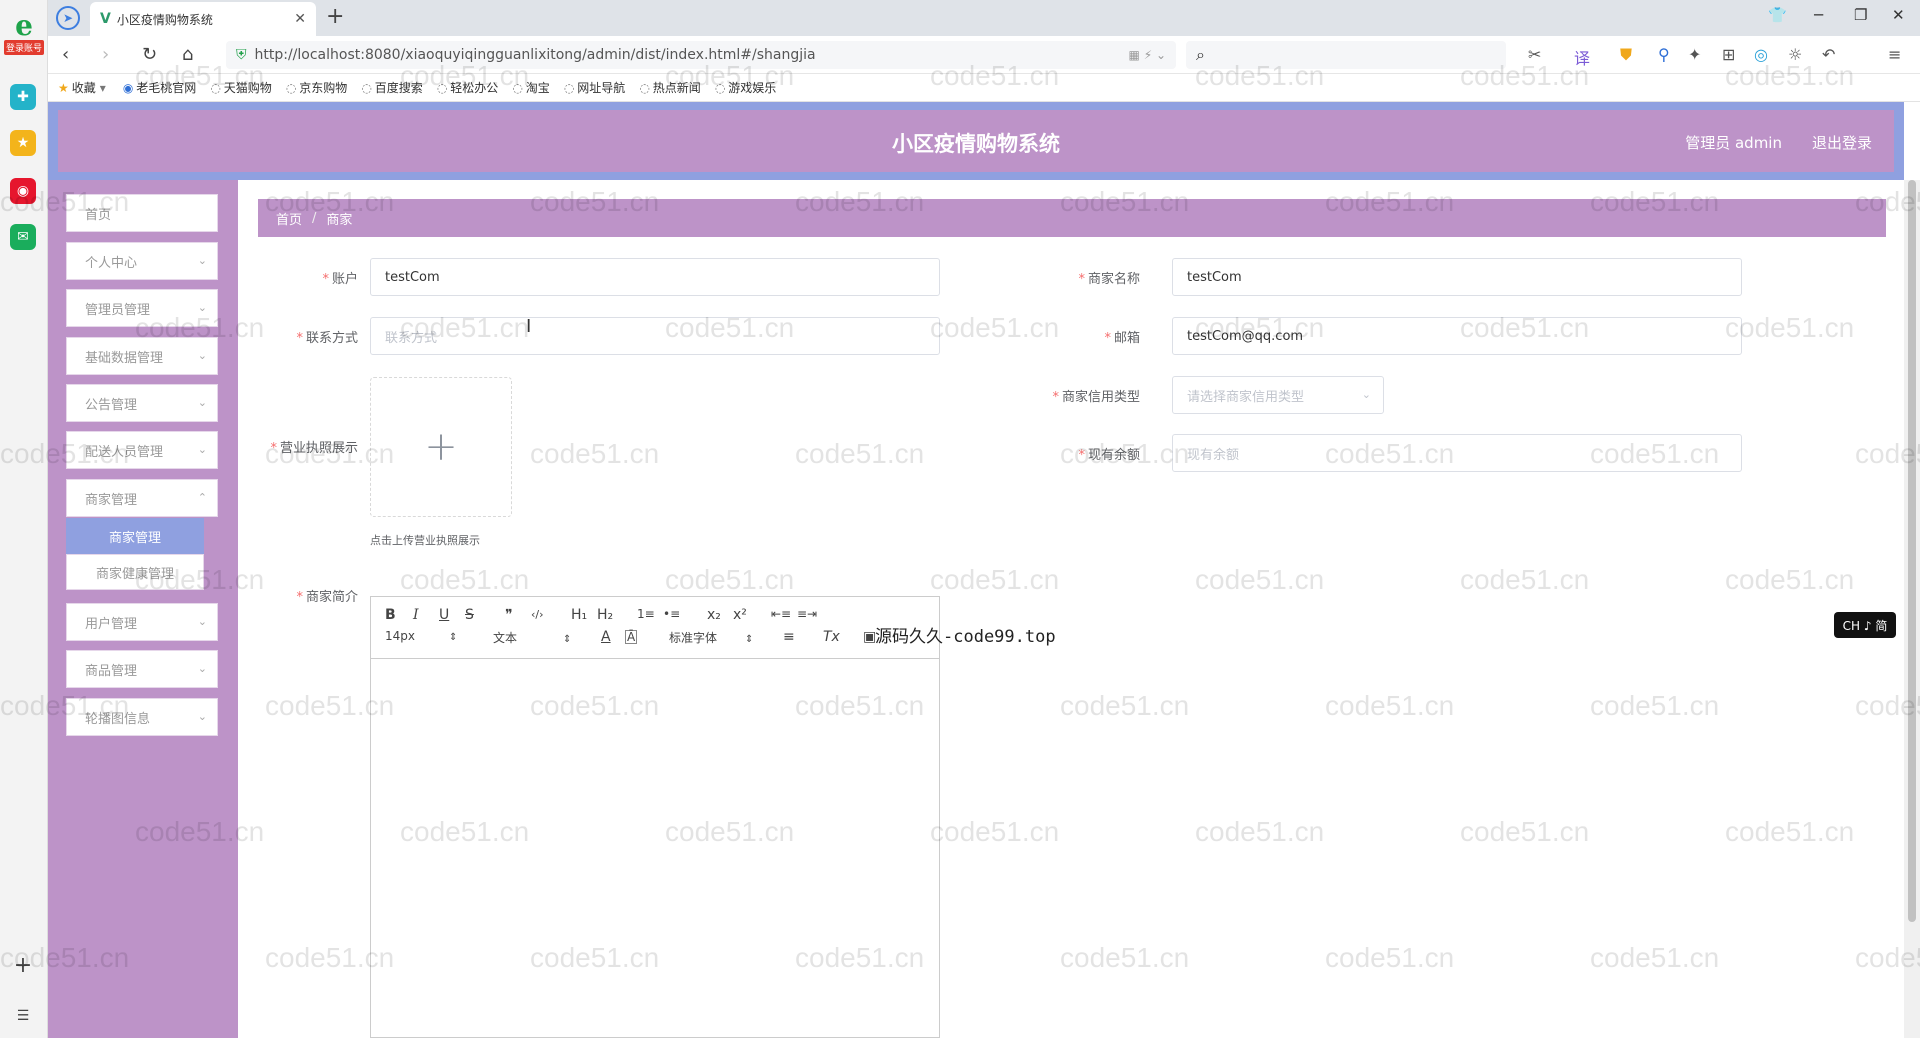 This screenshot has height=1038, width=1920. I want to click on bookmark-item: ◌ 淘宝, so click(531, 87).